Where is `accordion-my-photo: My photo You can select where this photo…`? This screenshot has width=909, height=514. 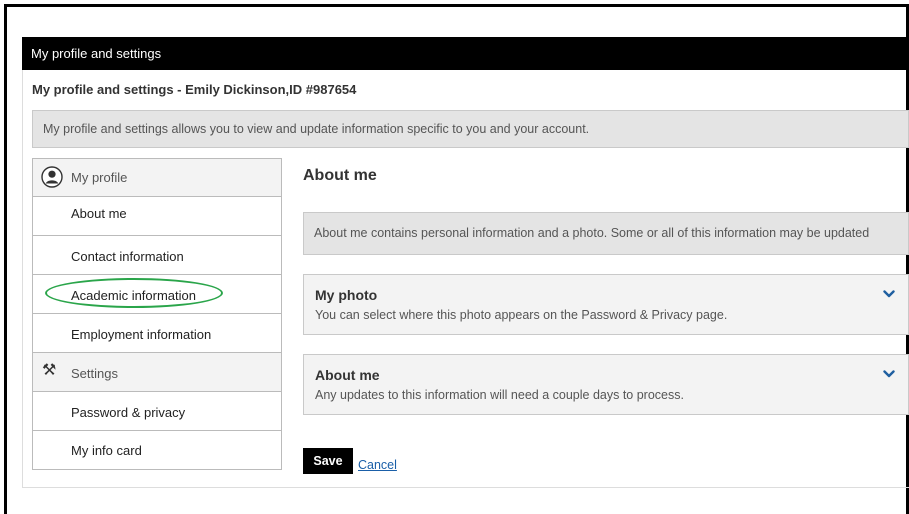
accordion-my-photo: My photo You can select where this photo… is located at coordinates (606, 304).